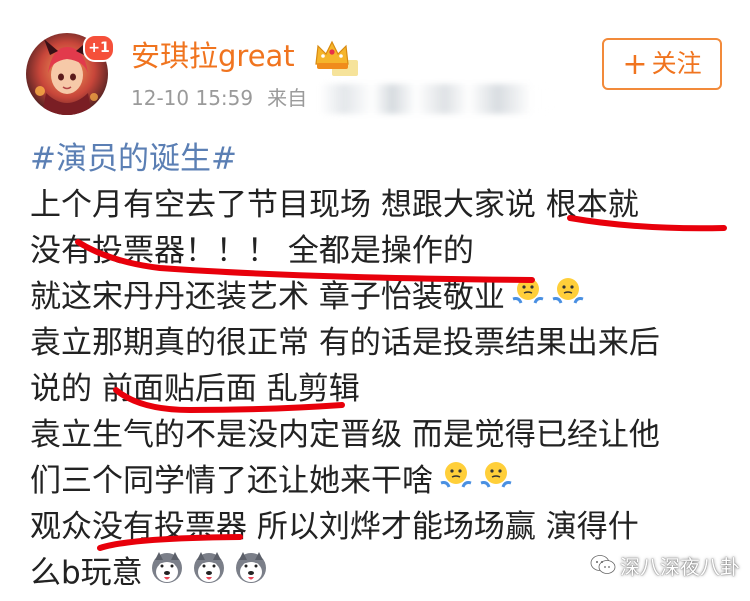 The height and width of the screenshot is (601, 750). What do you see at coordinates (213, 56) in the screenshot?
I see `author-name: 安琪拉great` at bounding box center [213, 56].